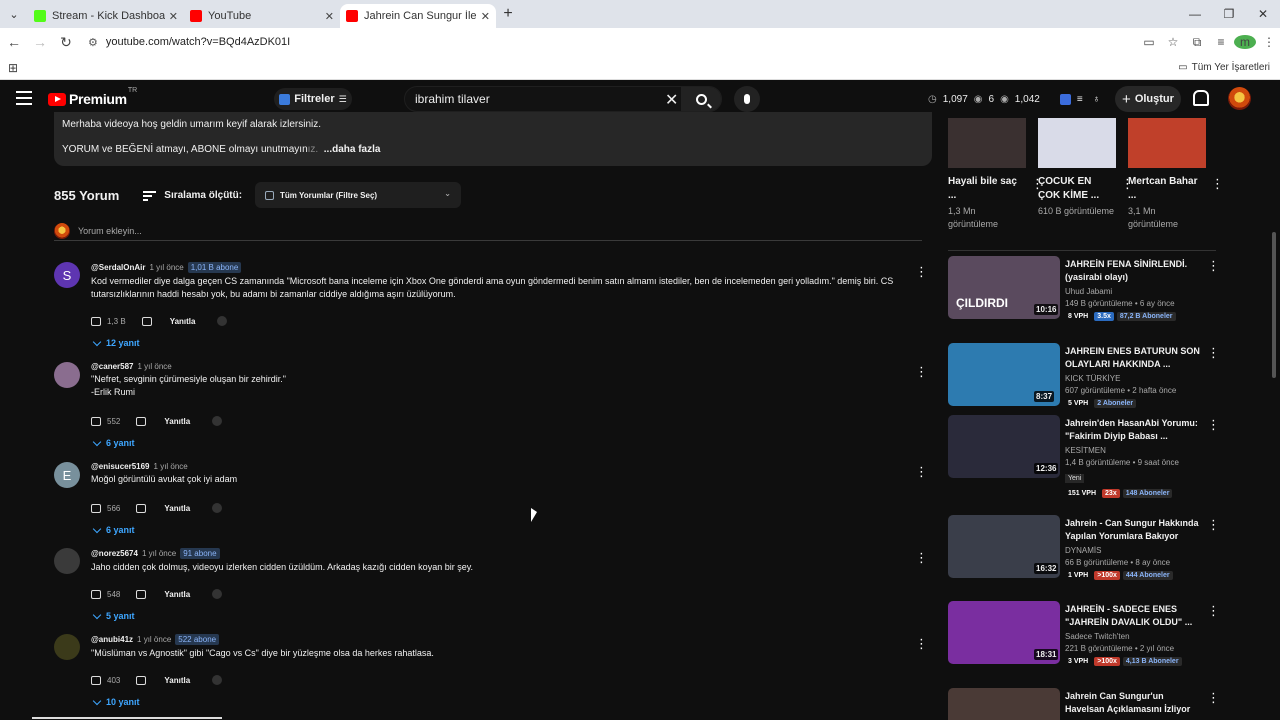  I want to click on comment-author: @enisucer5169, so click(120, 466).